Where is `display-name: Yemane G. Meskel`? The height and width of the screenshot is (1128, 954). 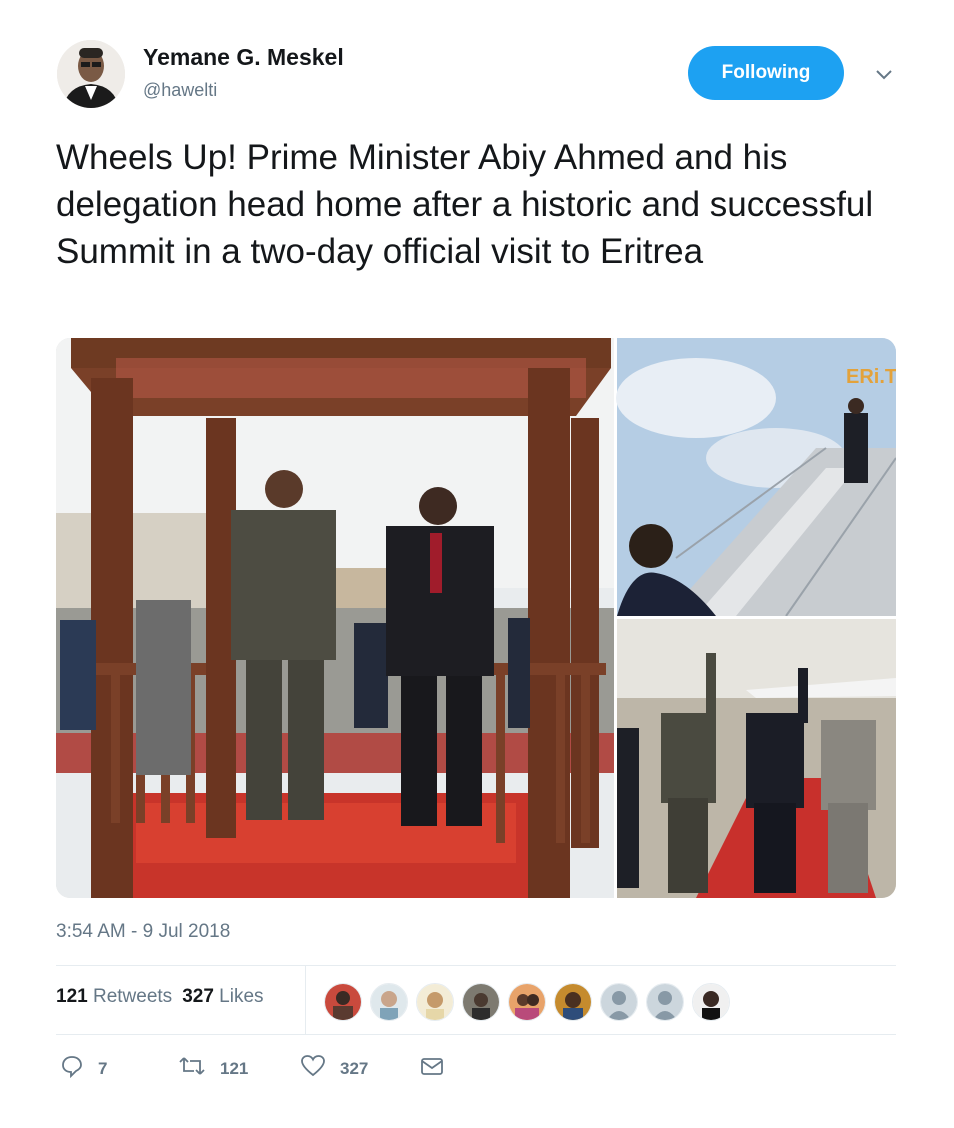
display-name: Yemane G. Meskel is located at coordinates (243, 57).